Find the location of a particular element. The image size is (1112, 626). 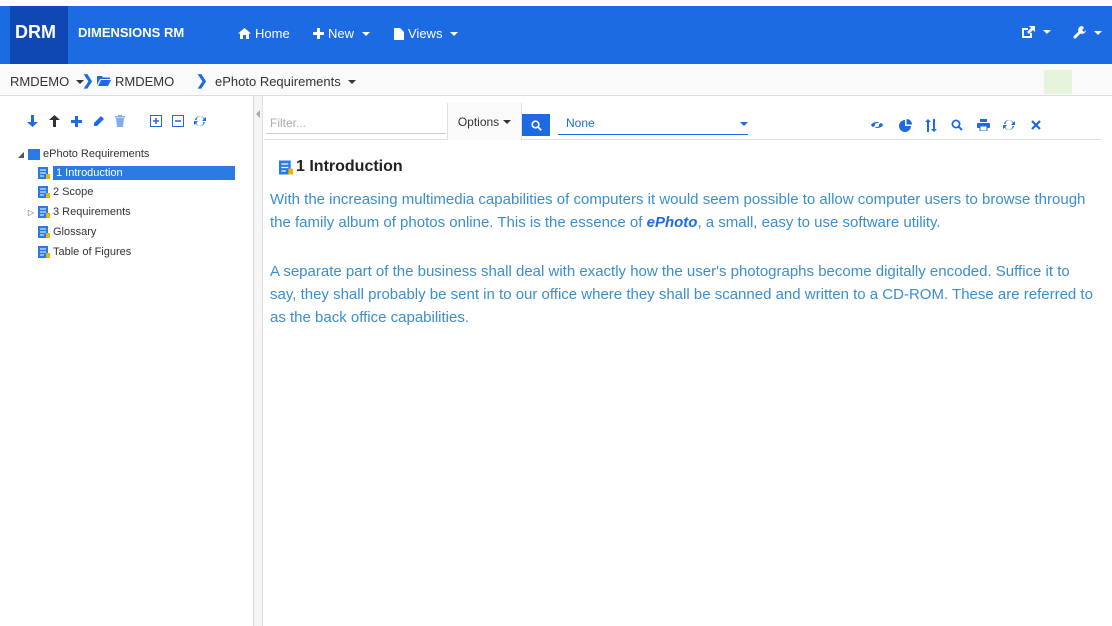

options-dropdown: Options is located at coordinates (484, 122).